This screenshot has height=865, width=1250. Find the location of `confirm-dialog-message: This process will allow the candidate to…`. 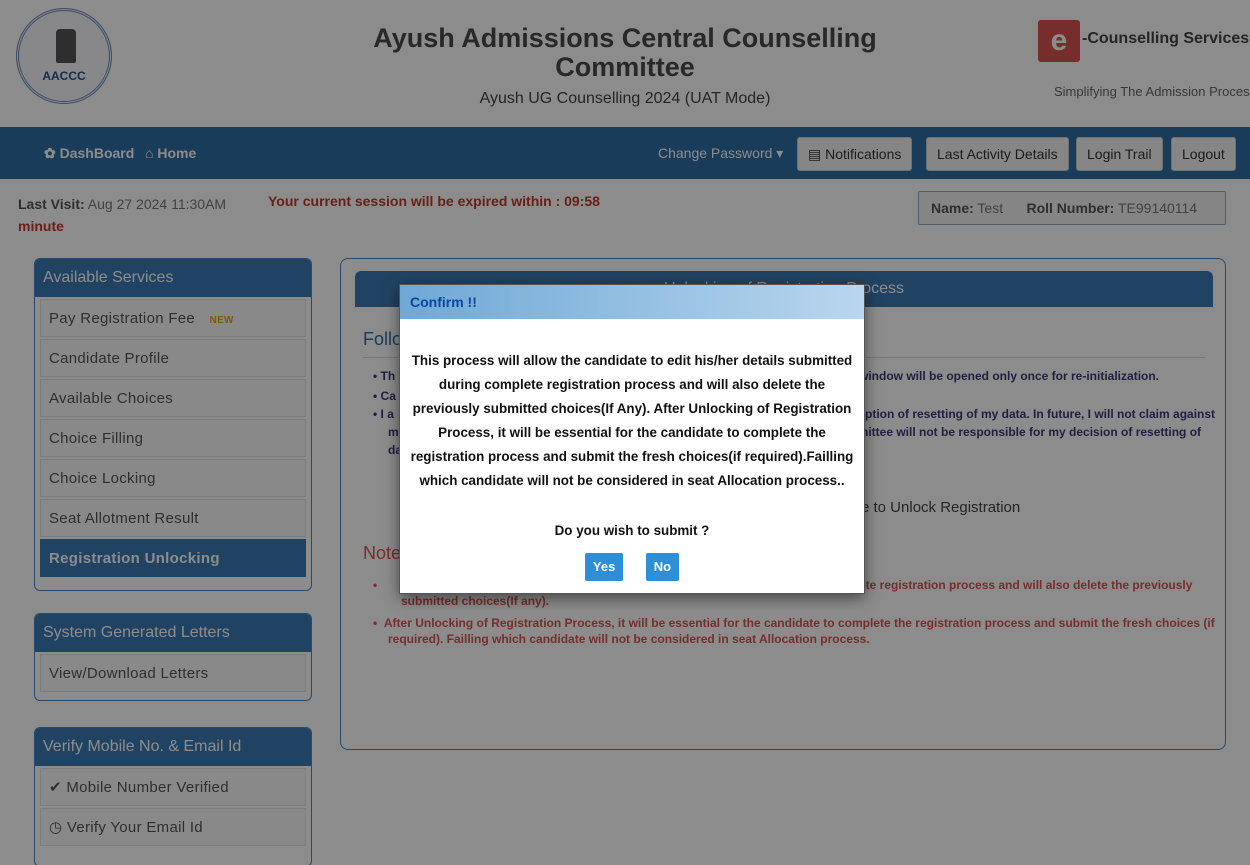

confirm-dialog-message: This process will allow the candidate to… is located at coordinates (632, 420).